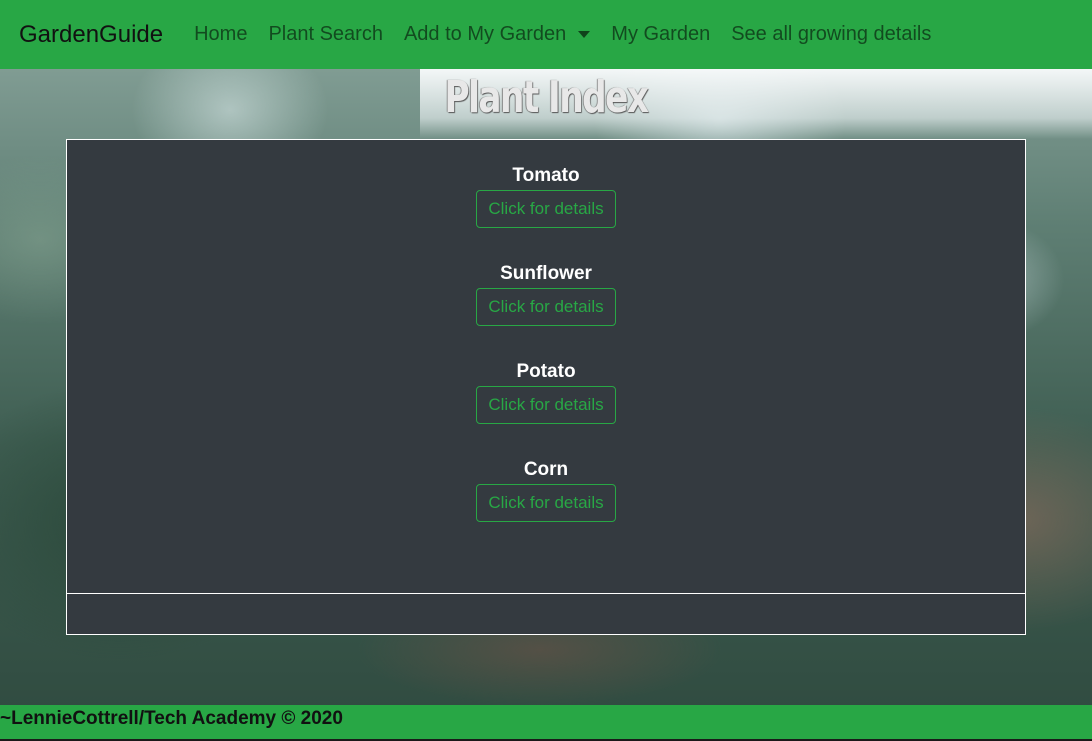 This screenshot has width=1092, height=741. Describe the element at coordinates (546, 307) in the screenshot. I see `details-button-sunflower: Click for details` at that location.